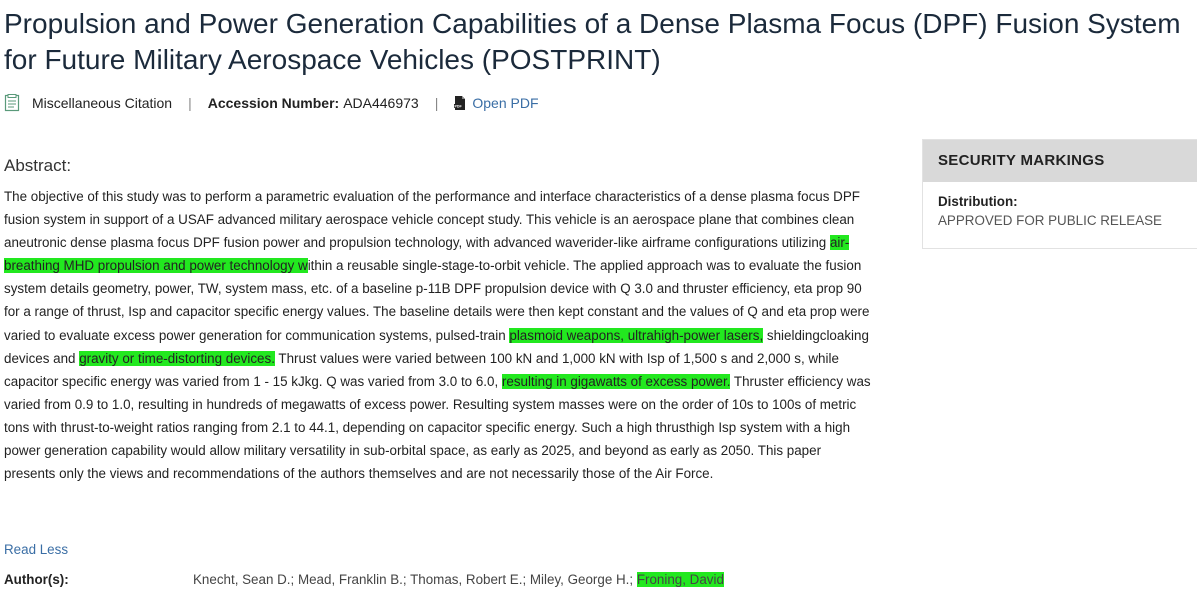 The image size is (1197, 594). I want to click on abstract-highlight: resulting in gigawatts of excess power., so click(616, 381).